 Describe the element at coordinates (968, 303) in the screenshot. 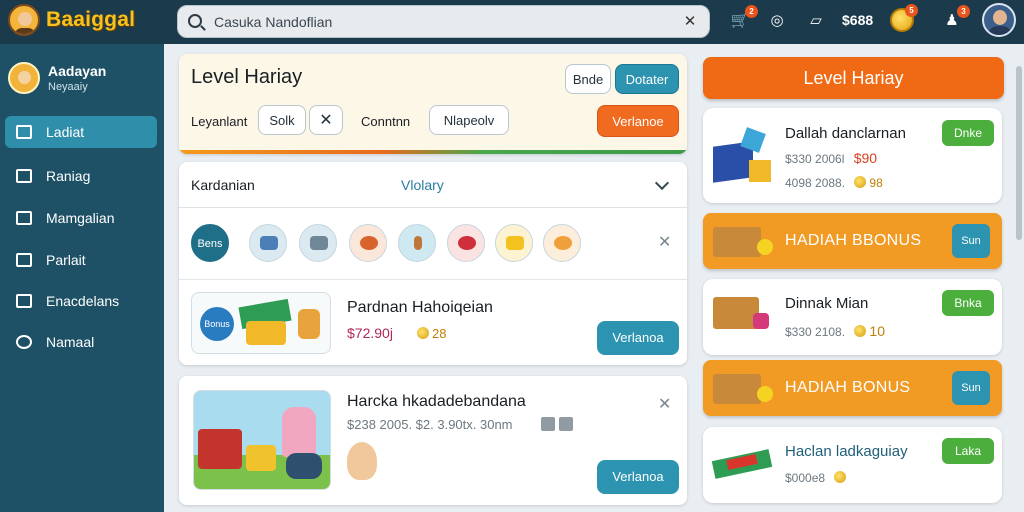

I see `deal-action-button: Bnka` at that location.